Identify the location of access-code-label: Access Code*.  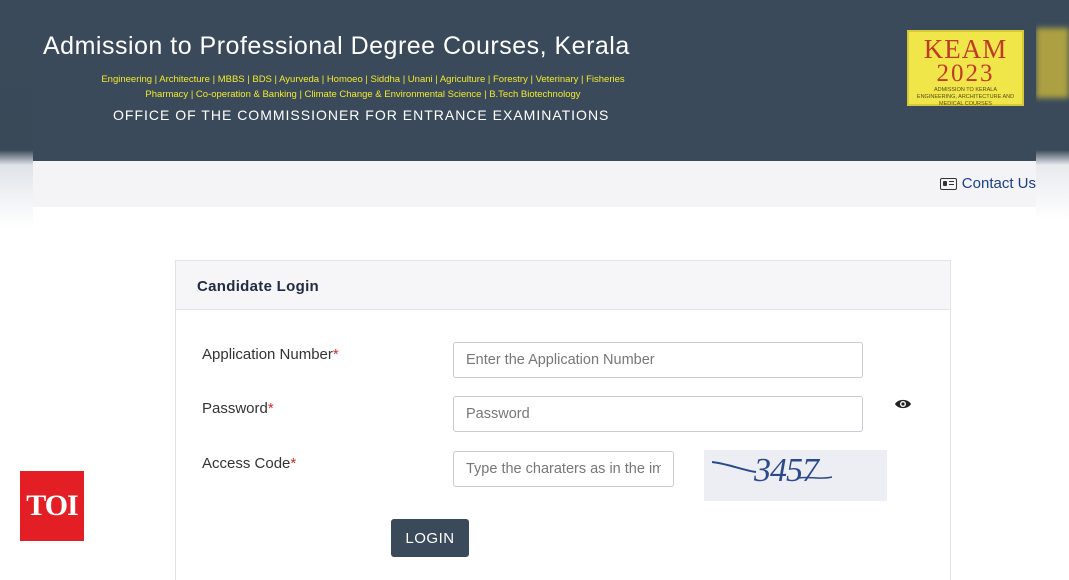
(249, 463).